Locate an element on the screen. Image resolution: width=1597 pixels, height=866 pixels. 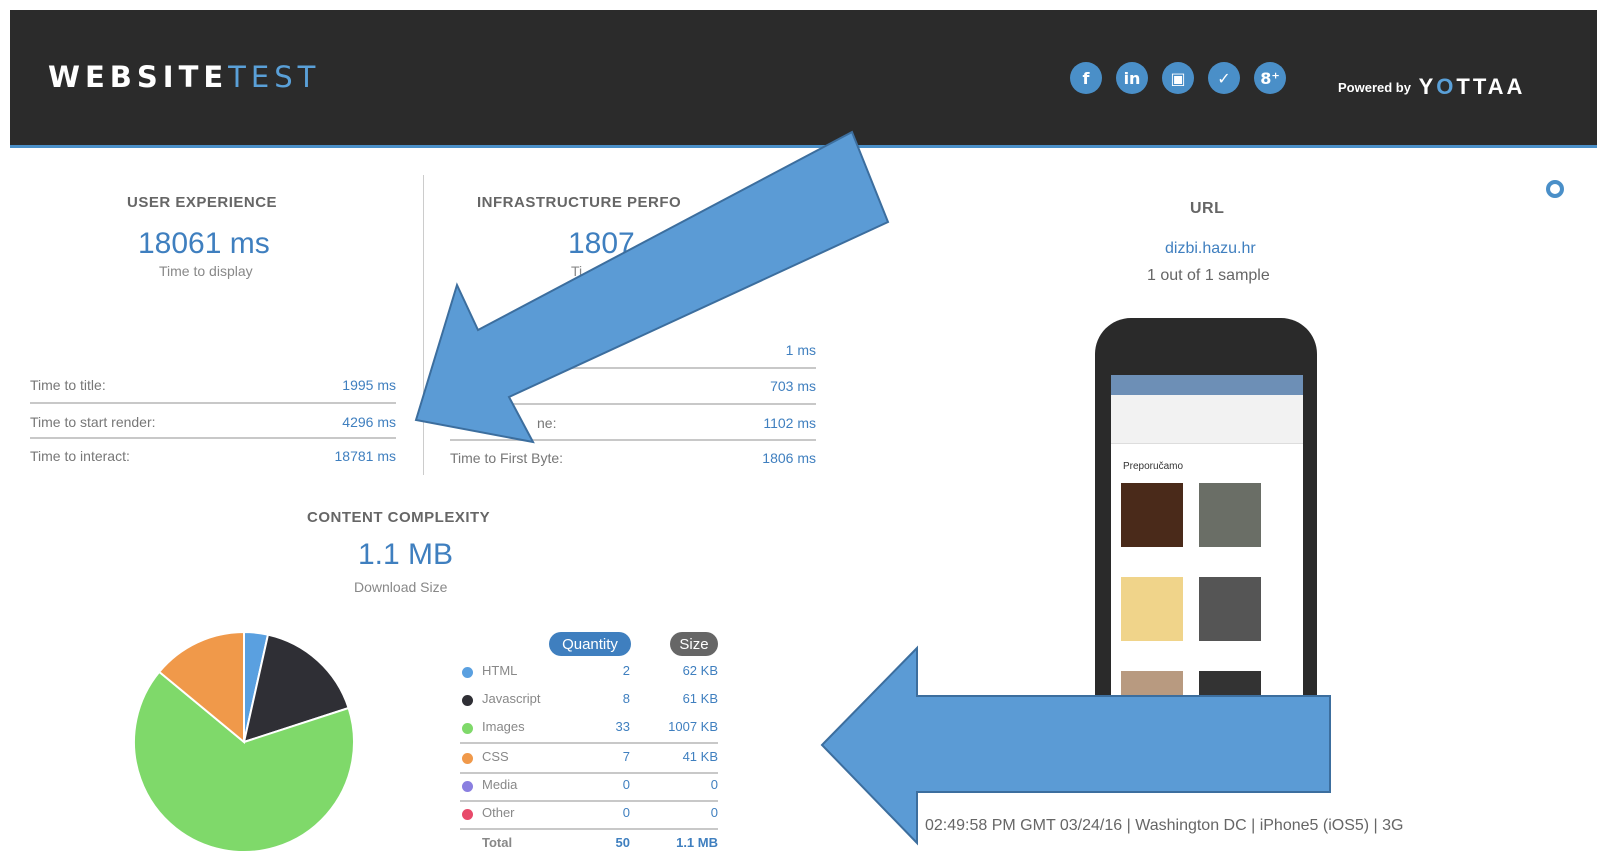
annotation-arrow-up-left is located at coordinates (652, 287).